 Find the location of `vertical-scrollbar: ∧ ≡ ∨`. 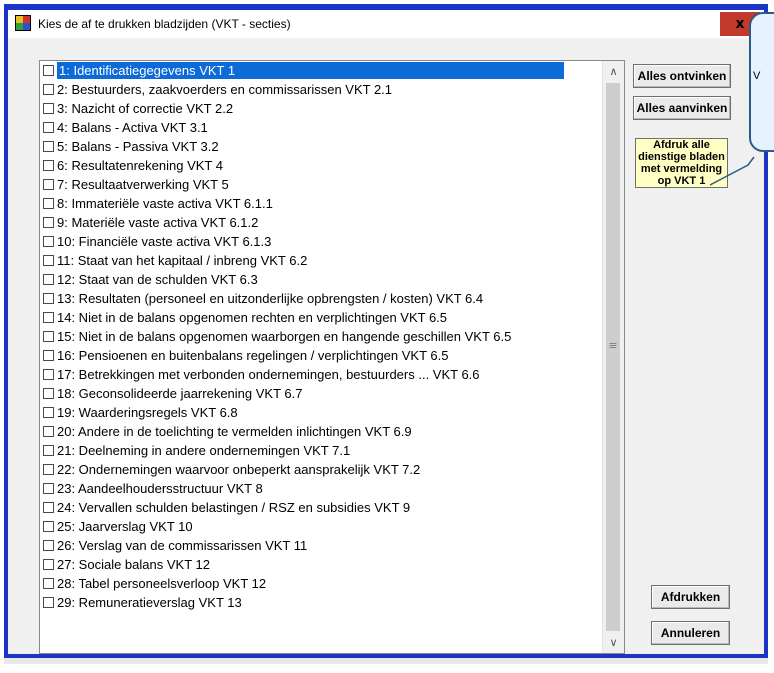

vertical-scrollbar: ∧ ≡ ∨ is located at coordinates (613, 357).